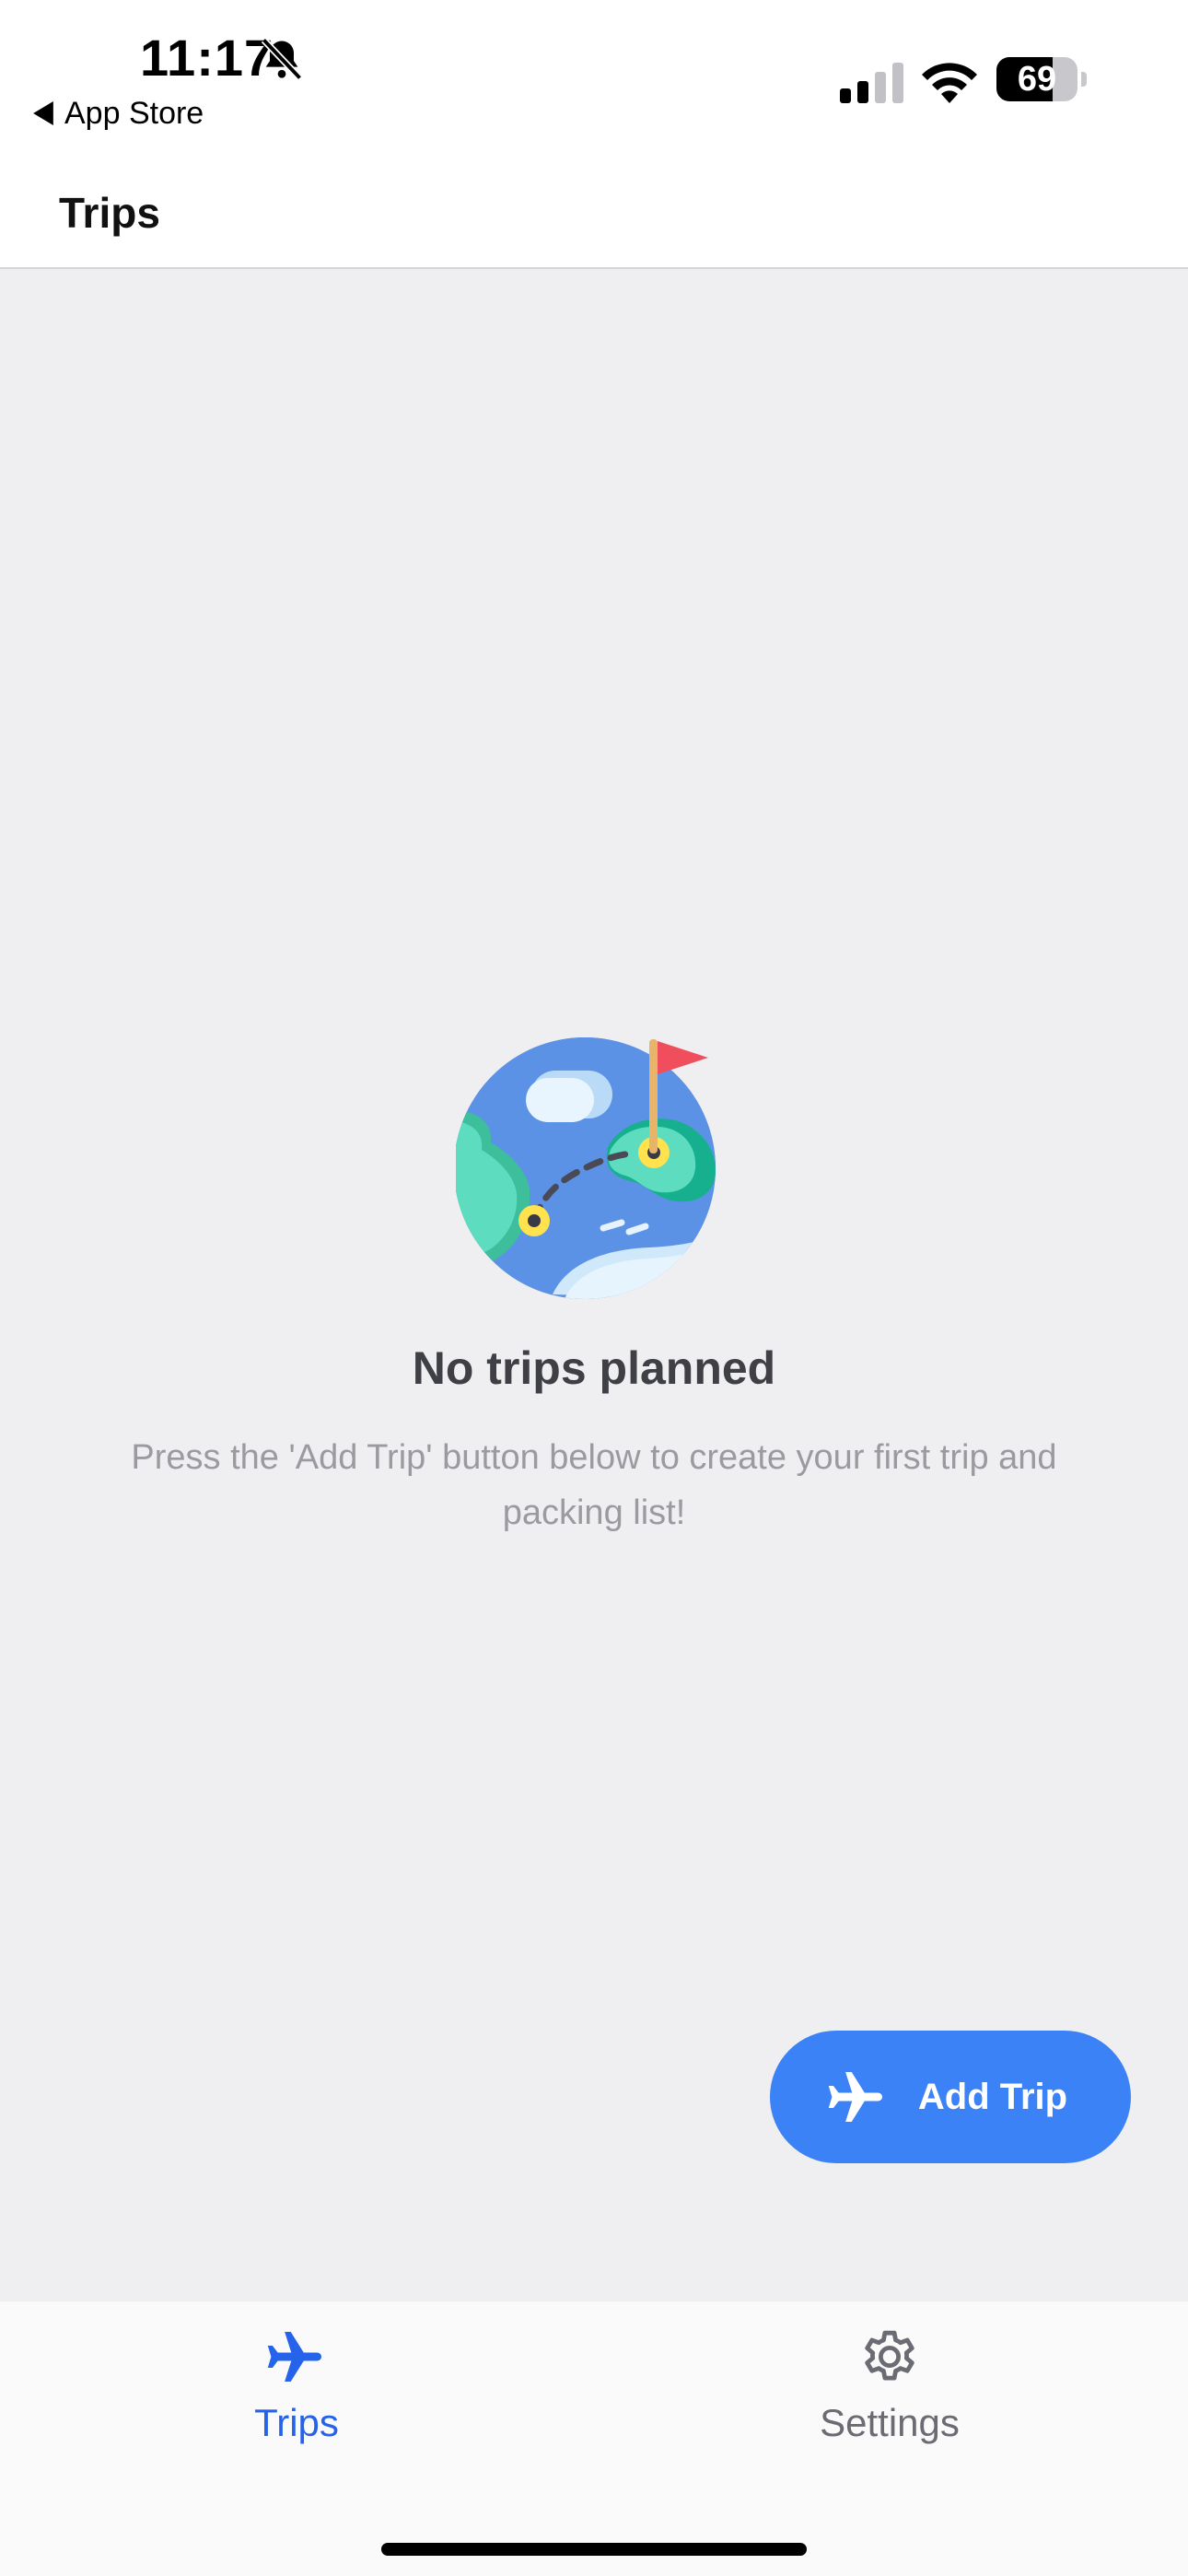 The height and width of the screenshot is (2576, 1188). What do you see at coordinates (296, 2384) in the screenshot?
I see `tab-trips: Trips` at bounding box center [296, 2384].